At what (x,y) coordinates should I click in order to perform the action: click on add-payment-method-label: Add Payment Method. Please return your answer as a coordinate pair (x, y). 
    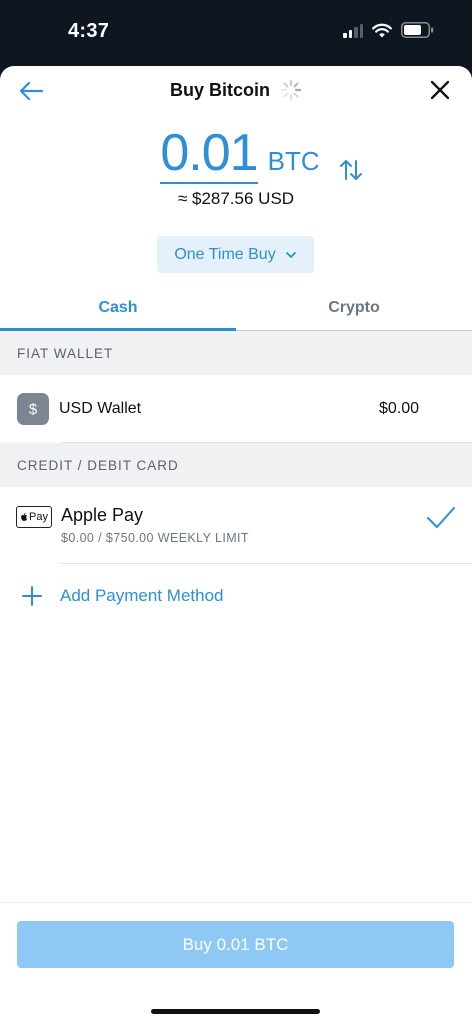
    Looking at the image, I should click on (142, 595).